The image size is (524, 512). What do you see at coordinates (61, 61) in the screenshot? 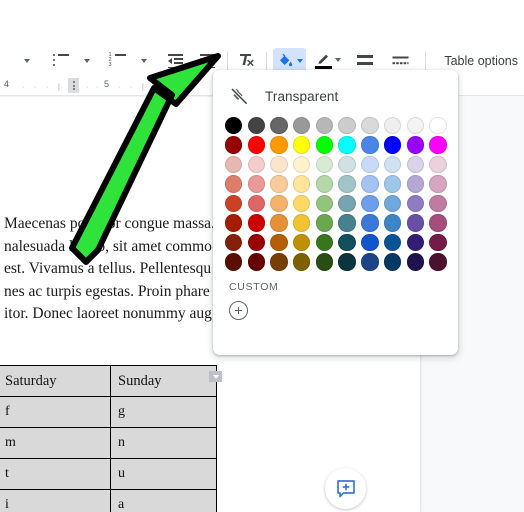
I see `bulleted-list-button` at bounding box center [61, 61].